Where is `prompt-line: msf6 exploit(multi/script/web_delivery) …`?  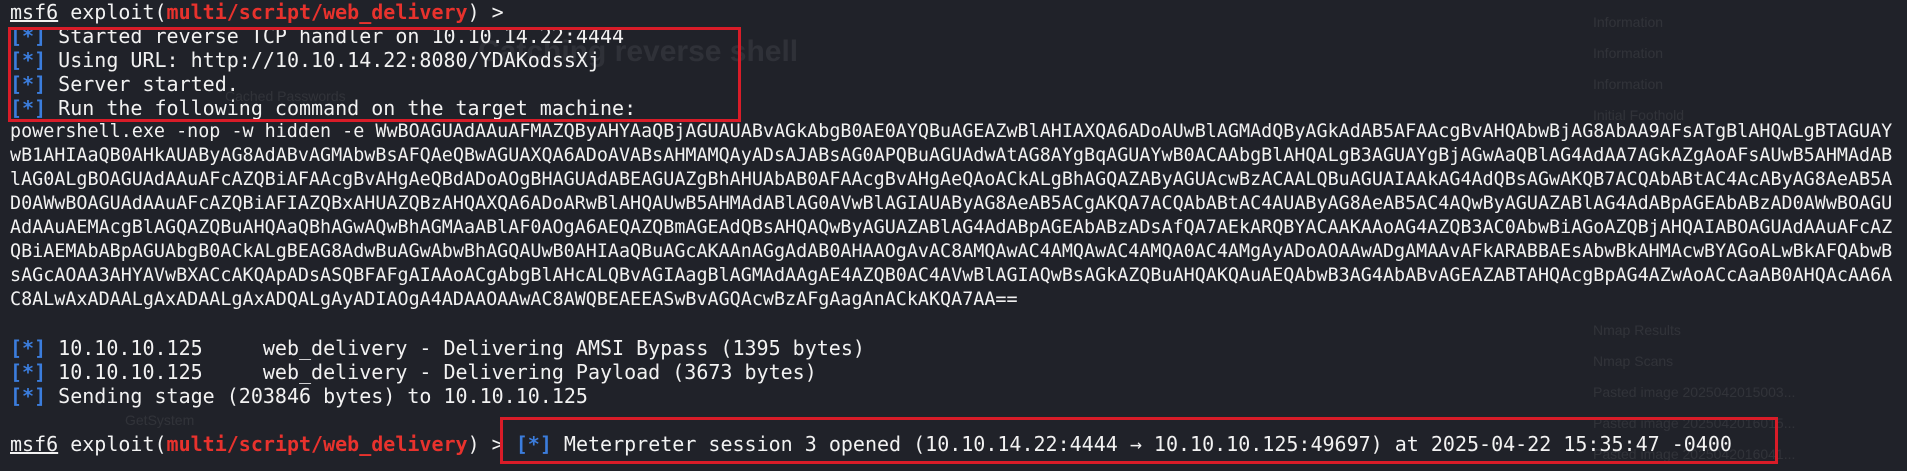
prompt-line: msf6 exploit(multi/script/web_delivery) … is located at coordinates (257, 12).